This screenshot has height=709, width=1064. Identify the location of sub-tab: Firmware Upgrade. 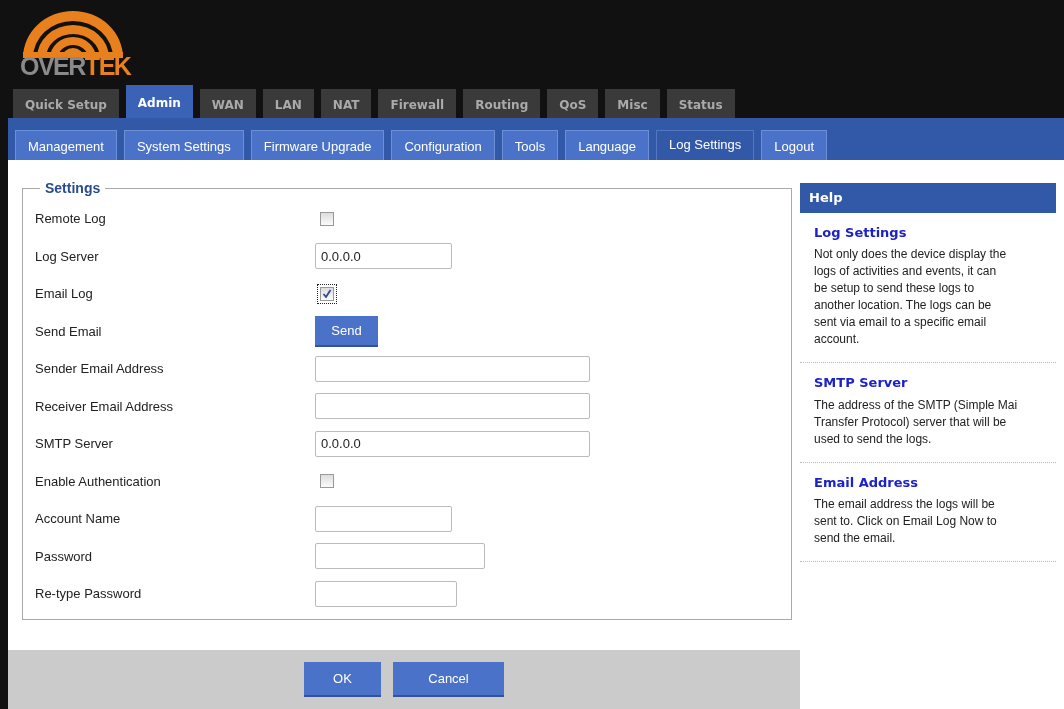
(317, 145).